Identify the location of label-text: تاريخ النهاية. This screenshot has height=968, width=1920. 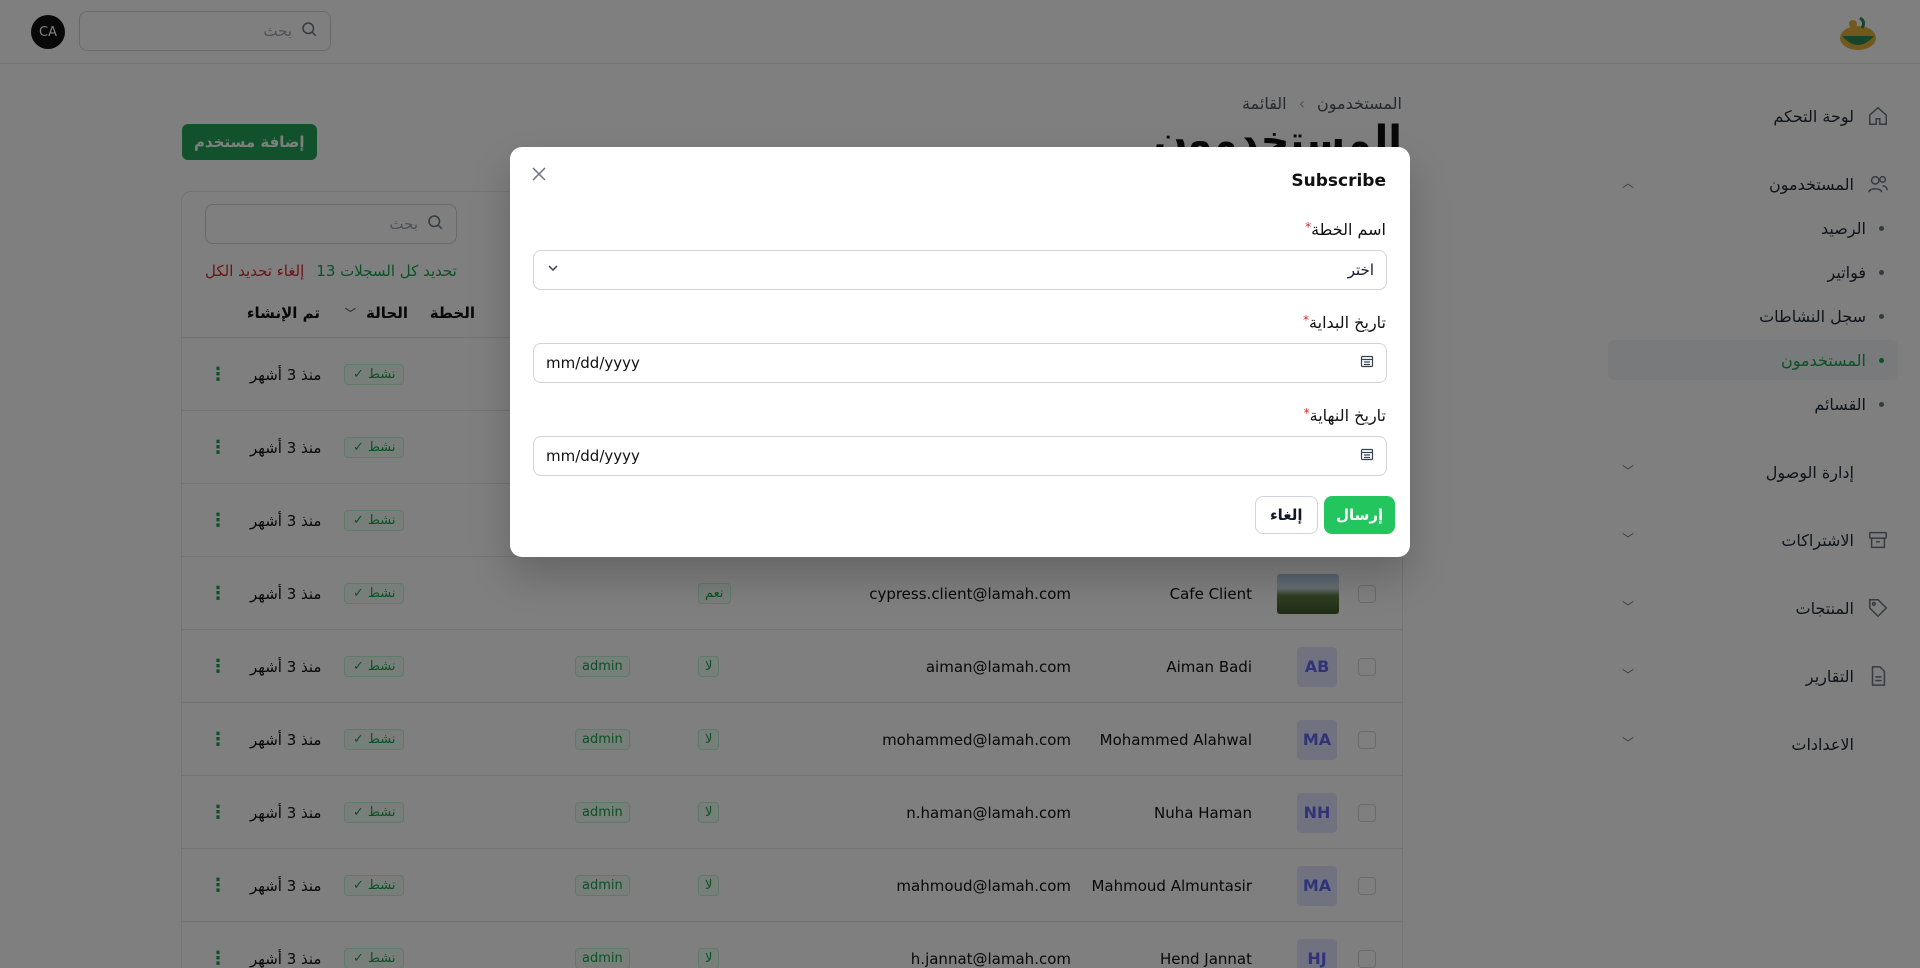
(1347, 415).